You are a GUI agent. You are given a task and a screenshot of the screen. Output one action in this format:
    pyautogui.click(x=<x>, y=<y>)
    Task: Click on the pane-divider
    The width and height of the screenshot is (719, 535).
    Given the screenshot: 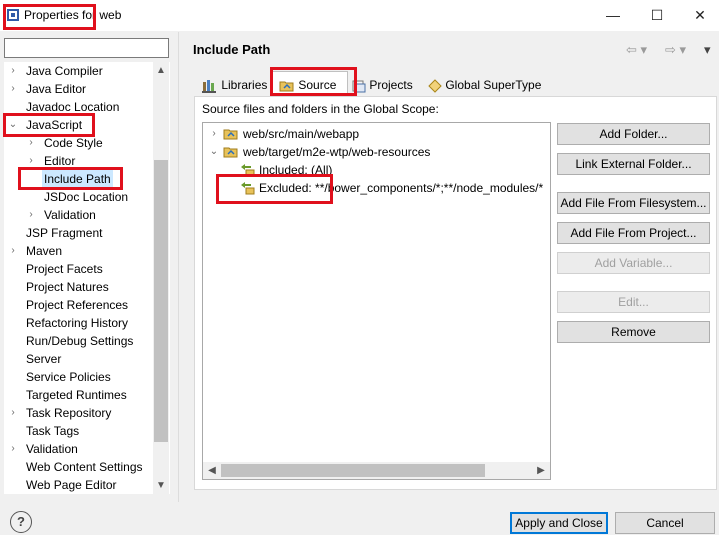 What is the action you would take?
    pyautogui.click(x=178, y=267)
    